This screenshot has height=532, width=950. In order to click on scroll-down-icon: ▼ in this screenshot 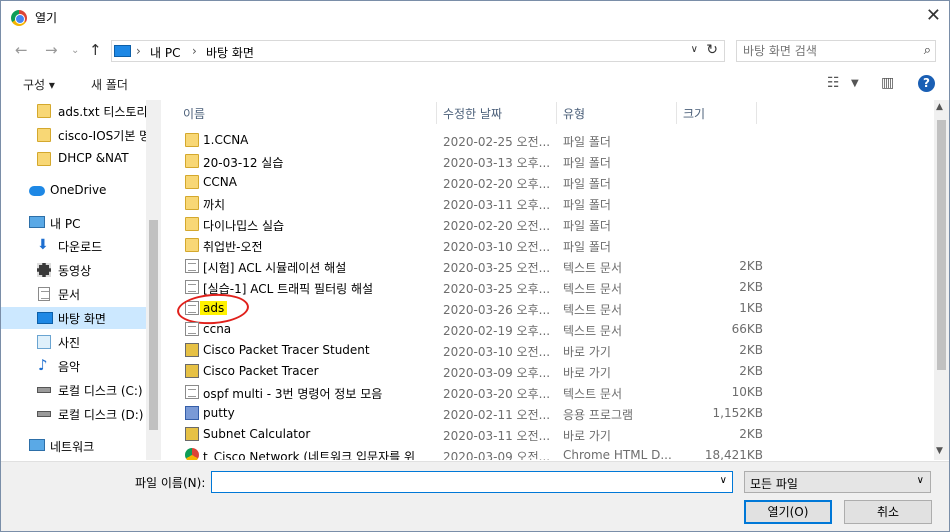, I will do `click(939, 451)`.